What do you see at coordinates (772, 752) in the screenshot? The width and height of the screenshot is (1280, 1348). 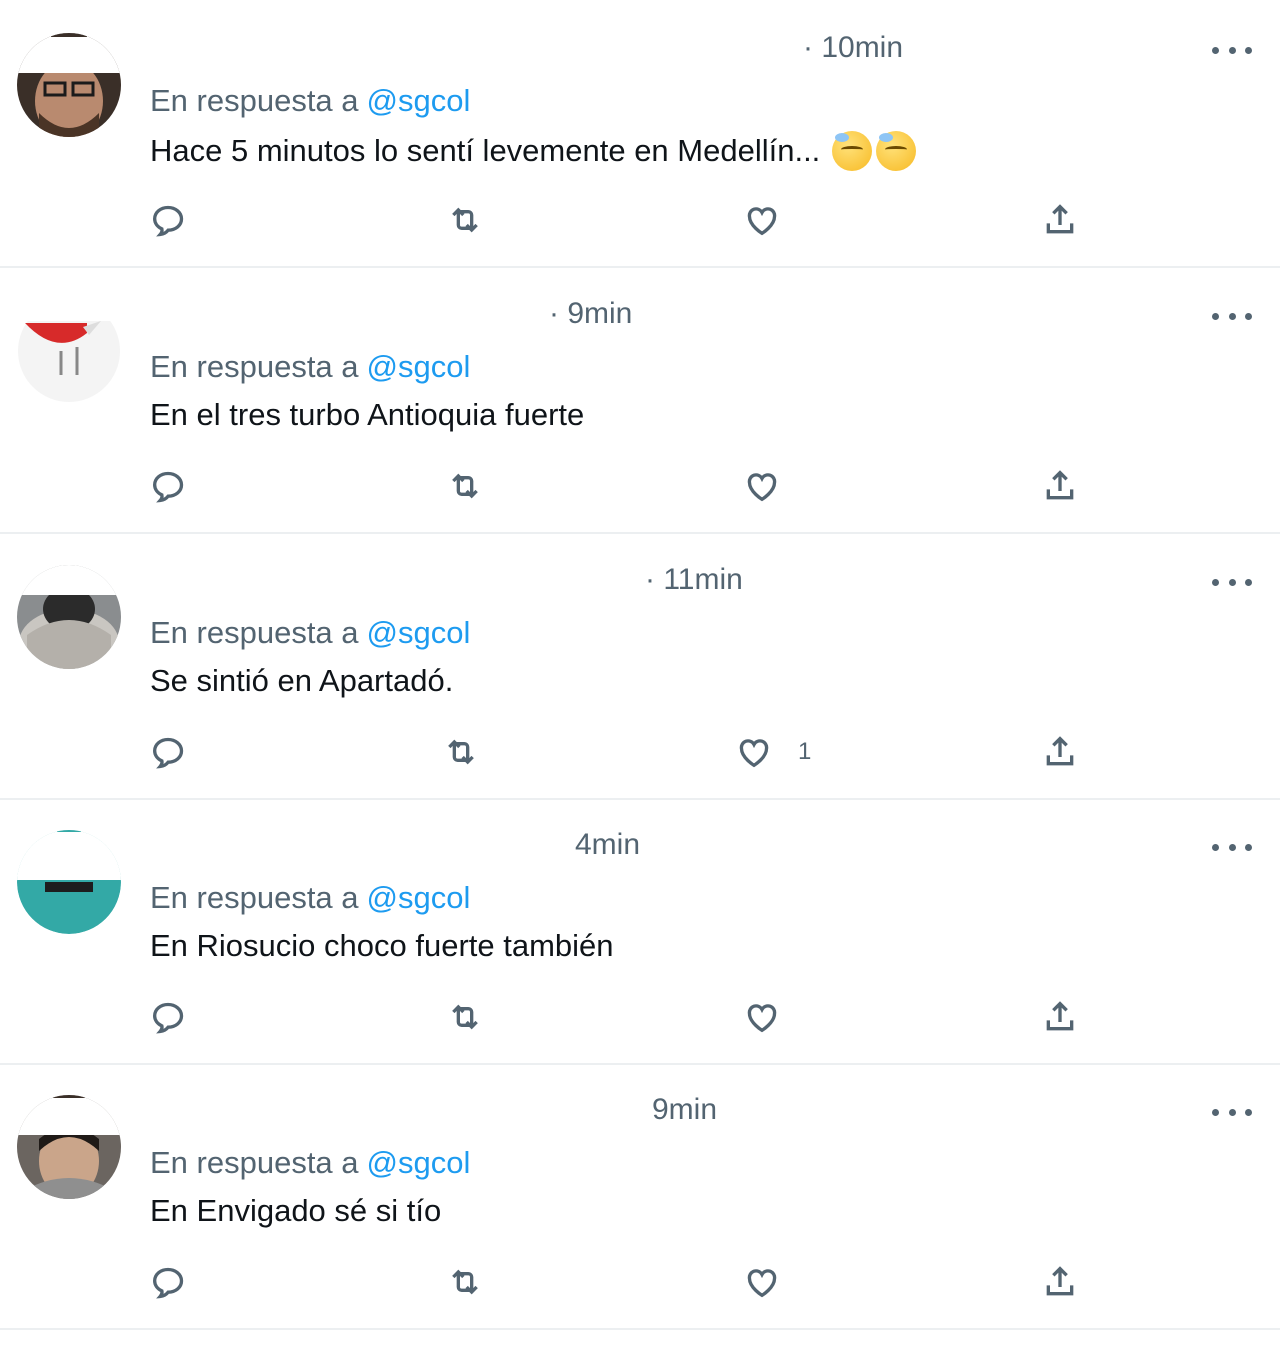 I see `like-button: 1` at bounding box center [772, 752].